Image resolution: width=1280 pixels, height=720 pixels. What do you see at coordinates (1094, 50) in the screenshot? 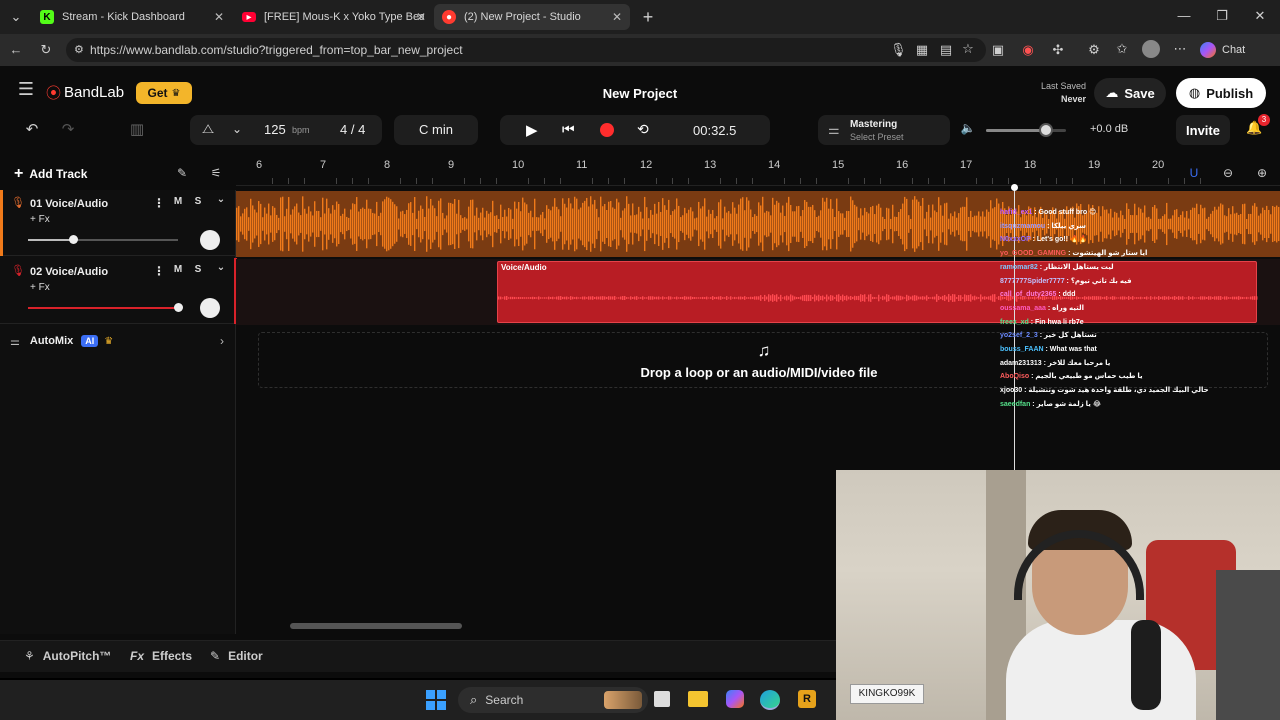
I see `performance-icon: ⚙` at bounding box center [1094, 50].